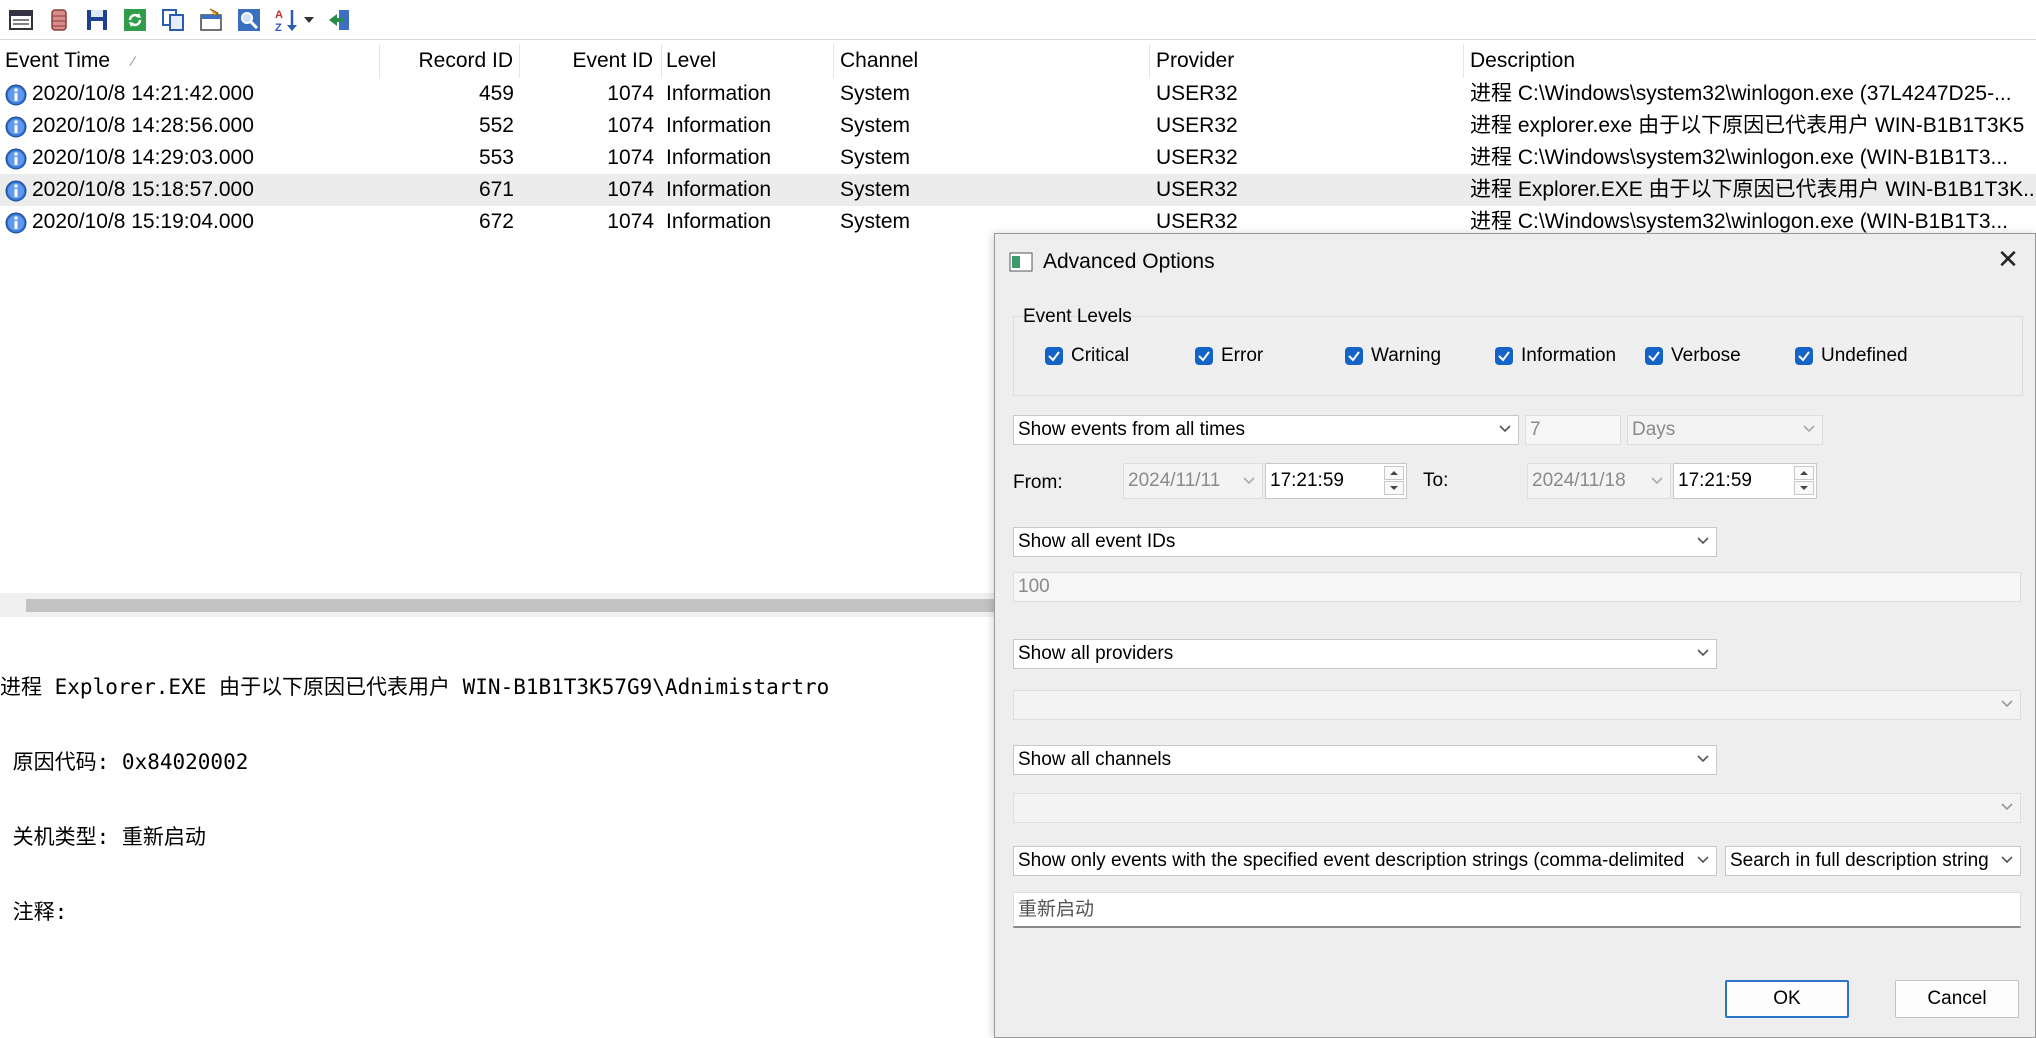 Image resolution: width=2036 pixels, height=1038 pixels. Describe the element at coordinates (612, 60) in the screenshot. I see `column-header-label: Event ID` at that location.